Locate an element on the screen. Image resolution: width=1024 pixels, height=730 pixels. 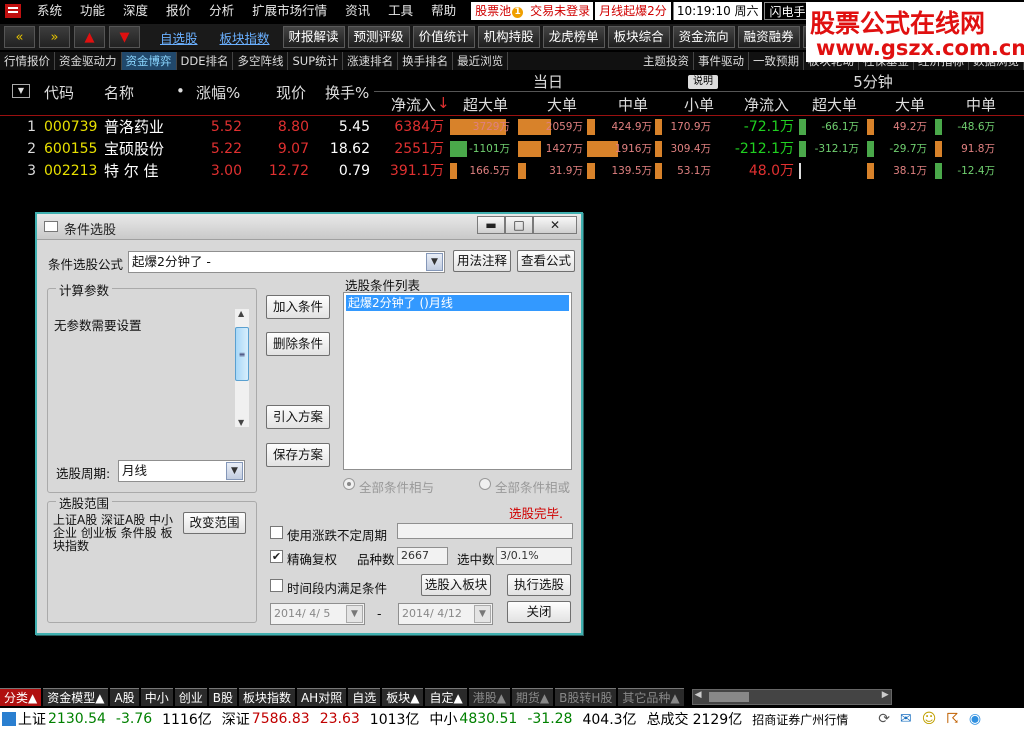
institution-holding-button: 机构持股 is located at coordinates (508, 37).